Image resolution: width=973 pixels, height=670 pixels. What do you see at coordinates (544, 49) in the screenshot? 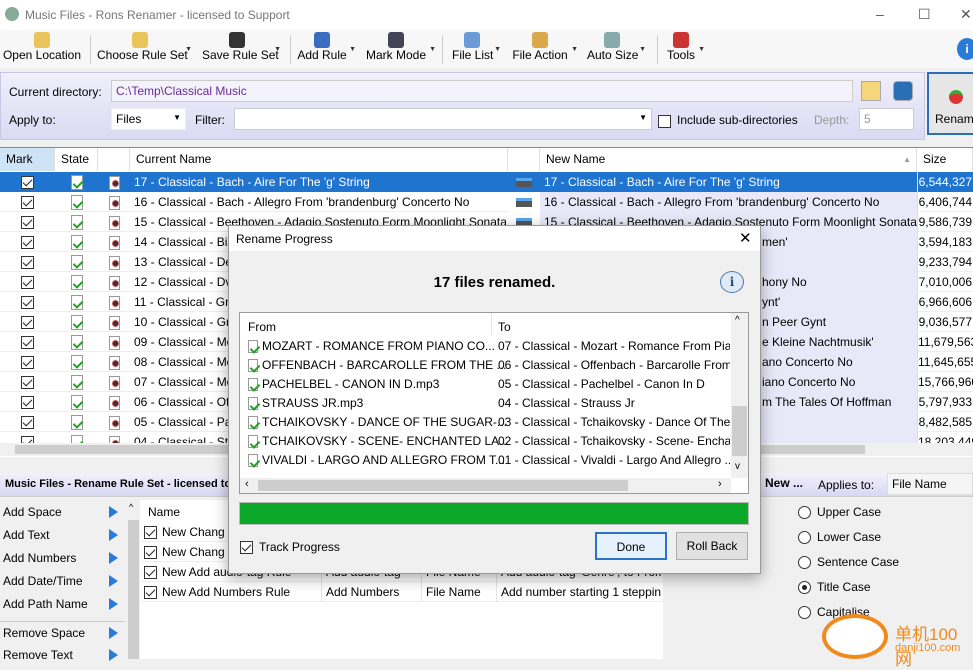
I see `toolbar-file-action-button: File Action ▼` at bounding box center [544, 49].